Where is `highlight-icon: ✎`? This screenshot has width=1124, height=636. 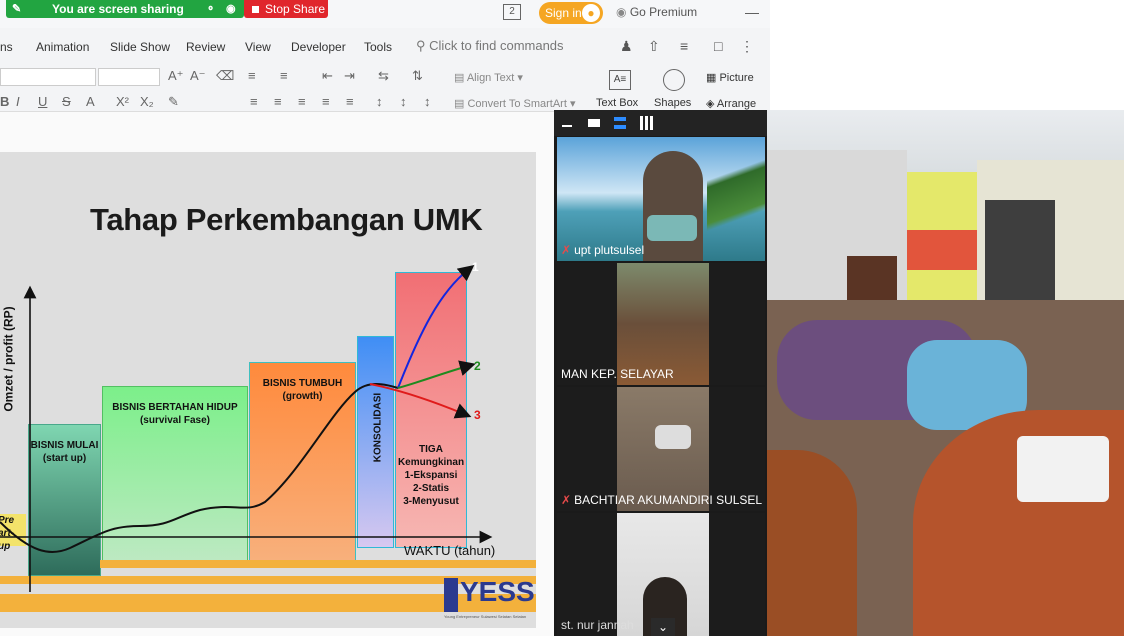
highlight-icon: ✎ is located at coordinates (173, 102).